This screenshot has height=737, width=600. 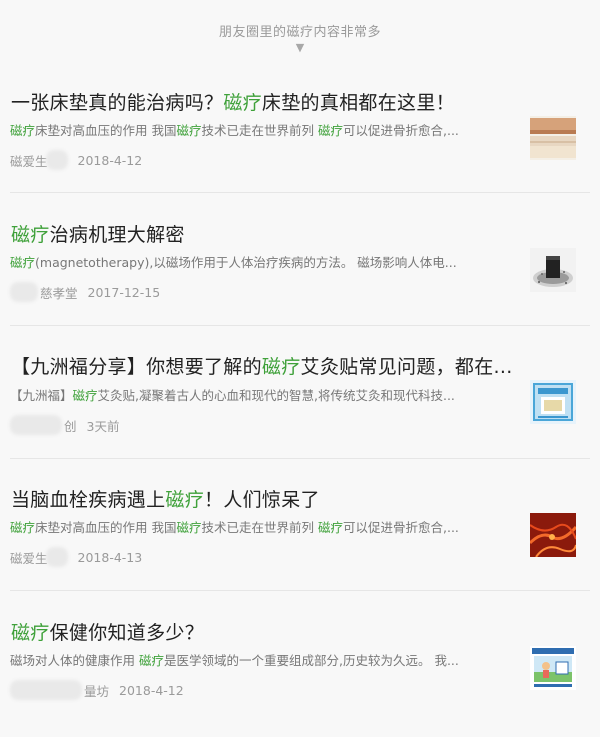 I want to click on arrow-down-icon: ▼, so click(x=300, y=47).